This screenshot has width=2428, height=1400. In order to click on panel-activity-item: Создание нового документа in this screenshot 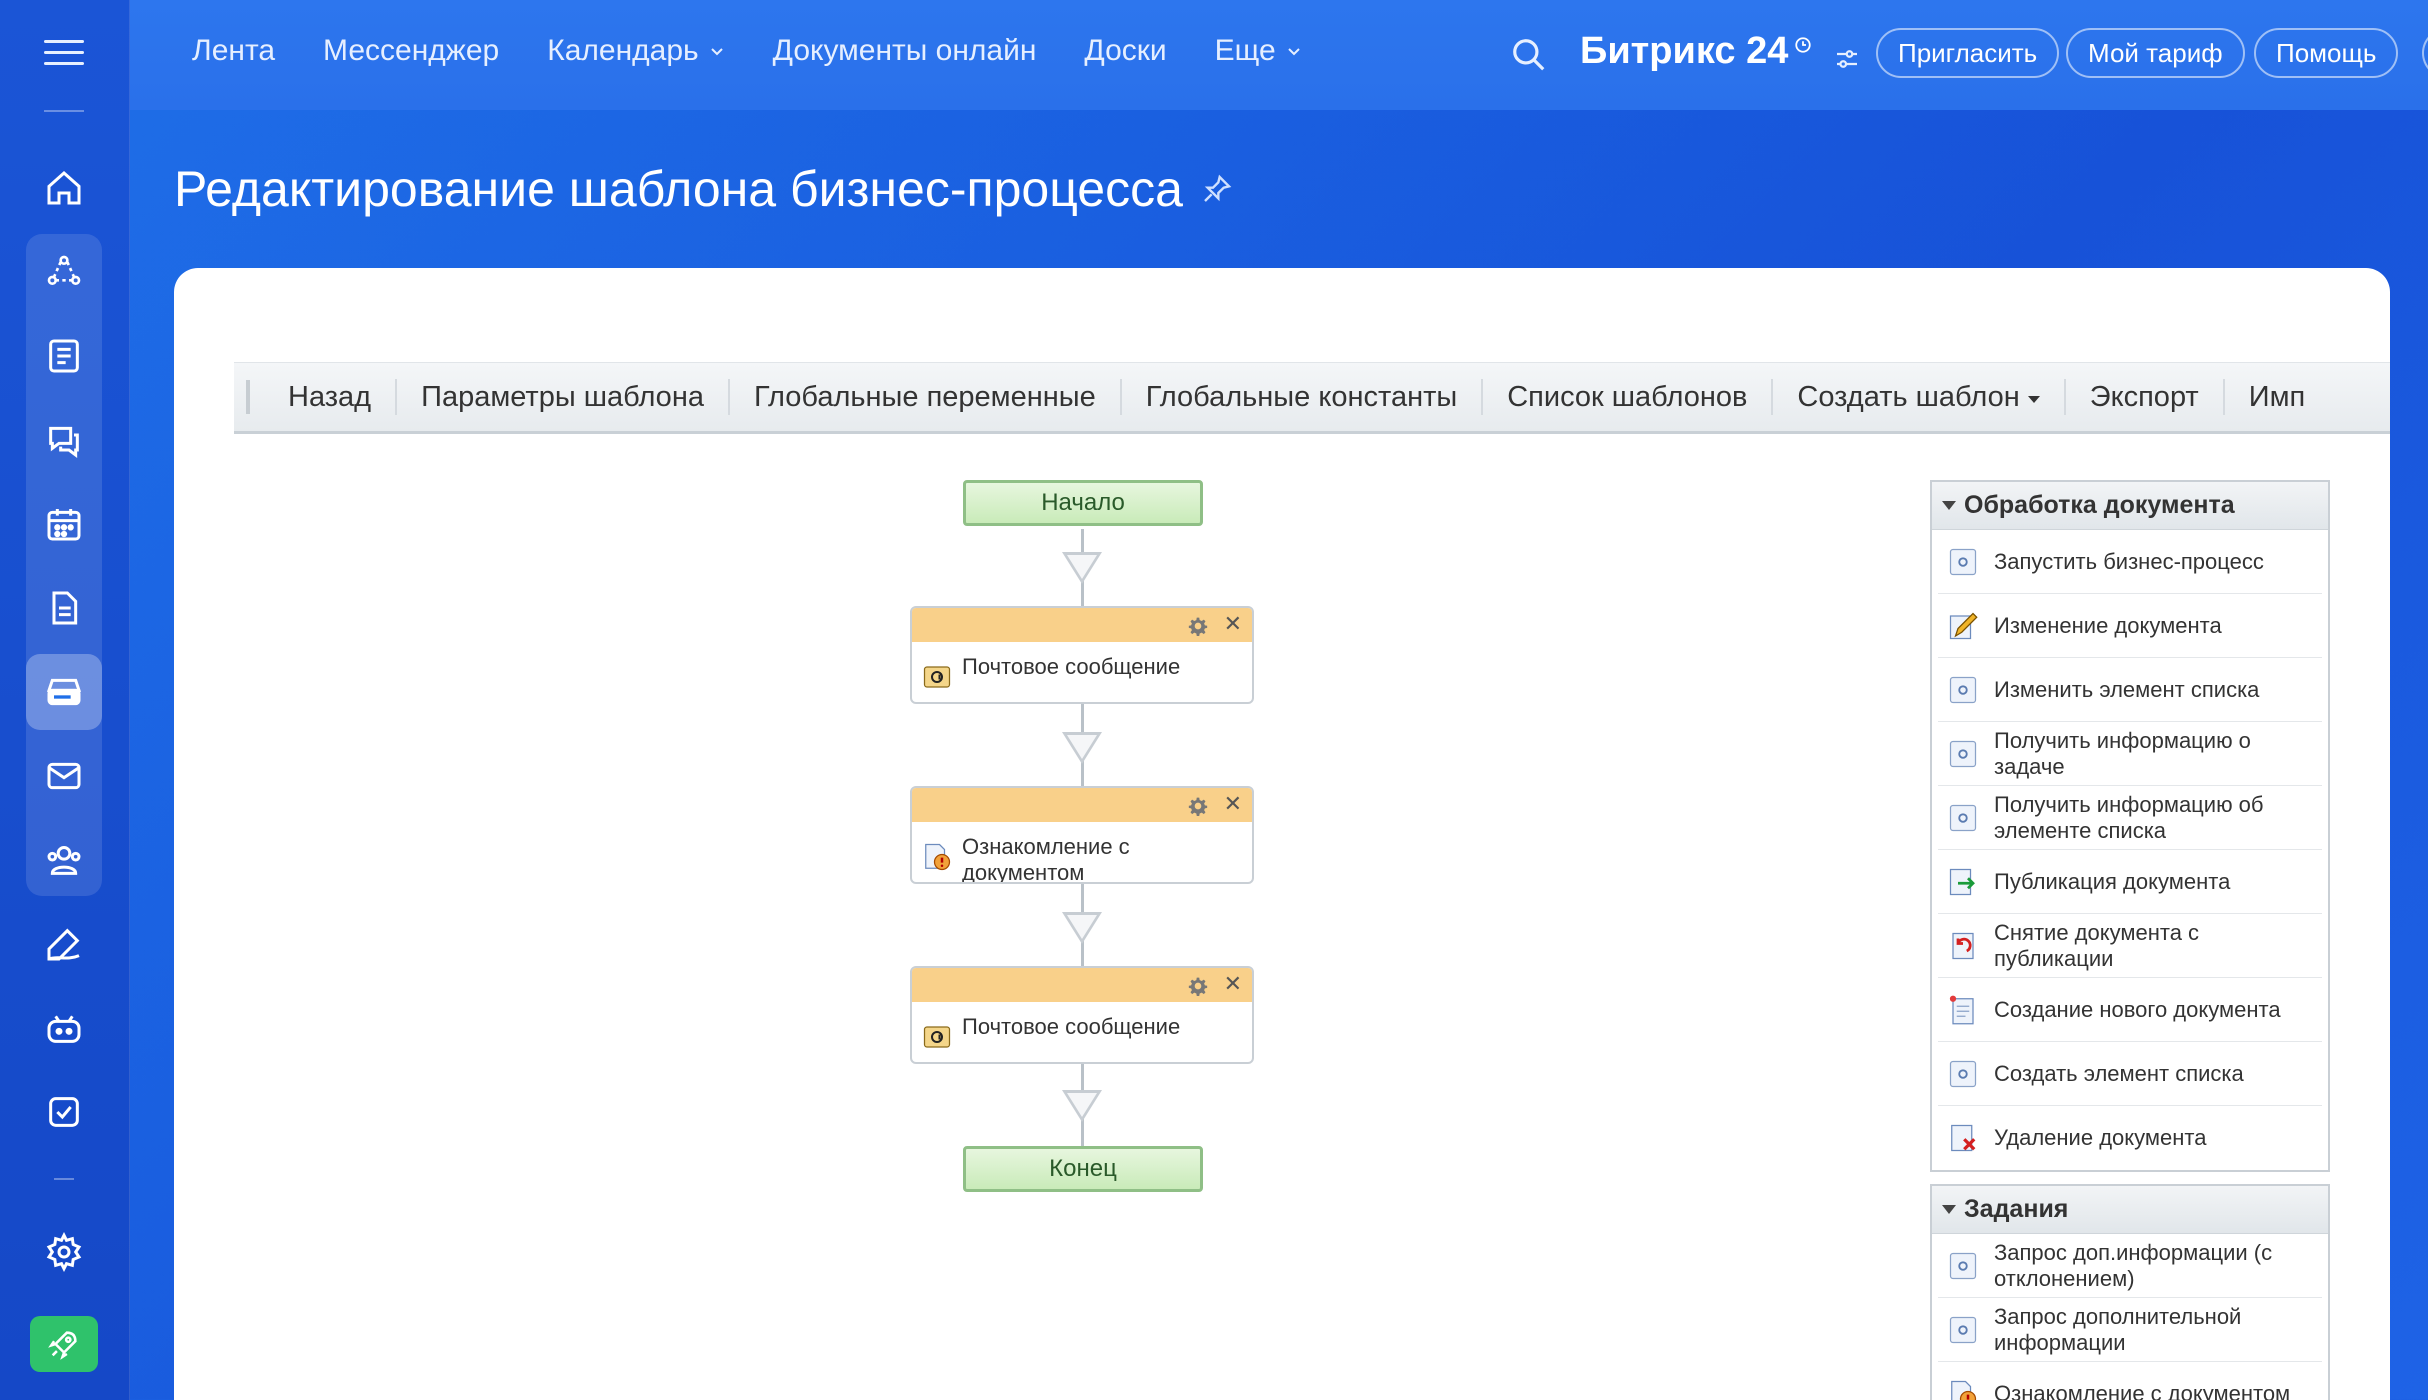, I will do `click(2130, 1010)`.